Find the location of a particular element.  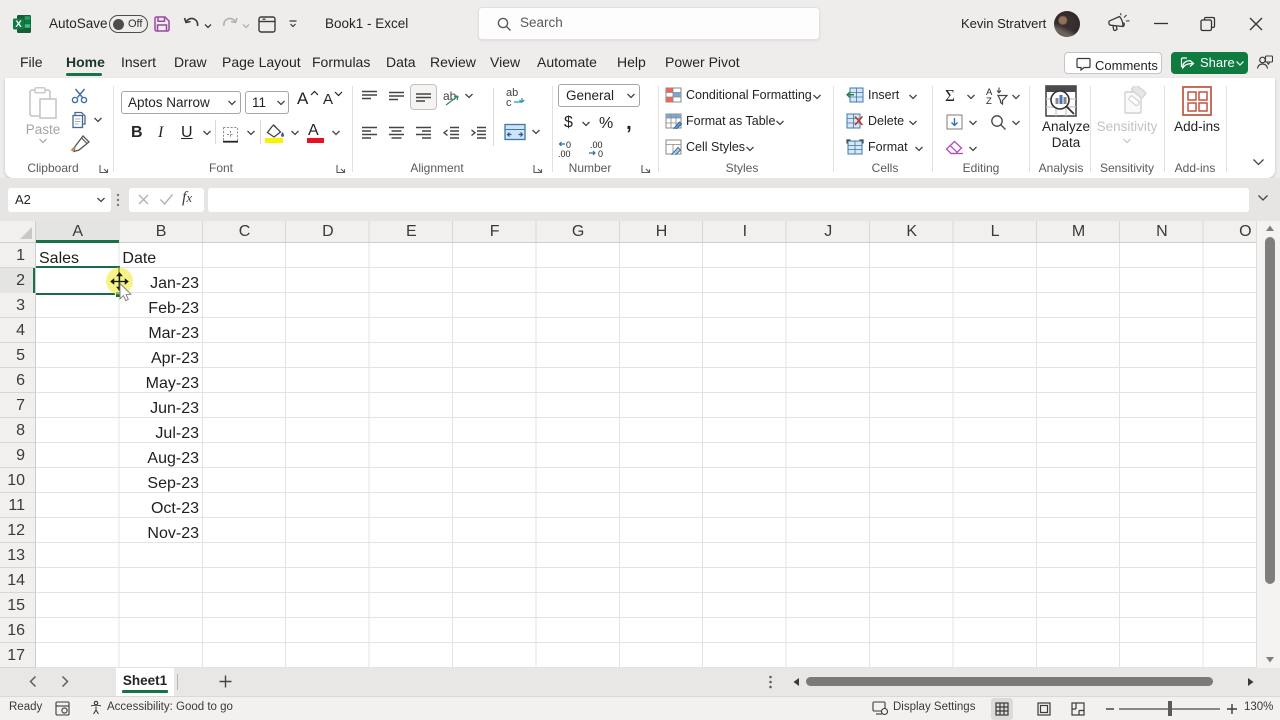

svg-text: X is located at coordinates (18, 24).